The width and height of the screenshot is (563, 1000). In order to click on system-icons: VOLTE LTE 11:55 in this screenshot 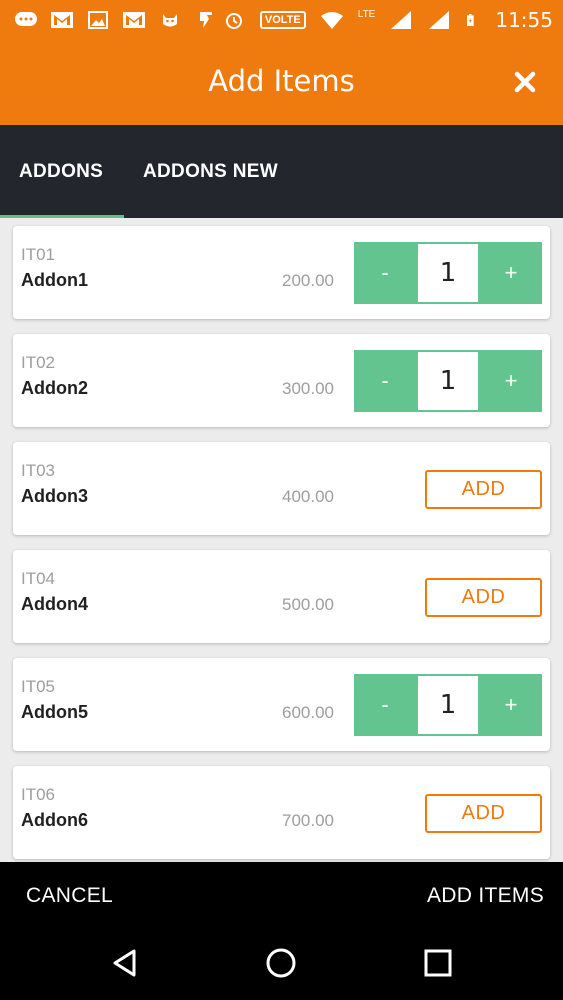, I will do `click(387, 20)`.